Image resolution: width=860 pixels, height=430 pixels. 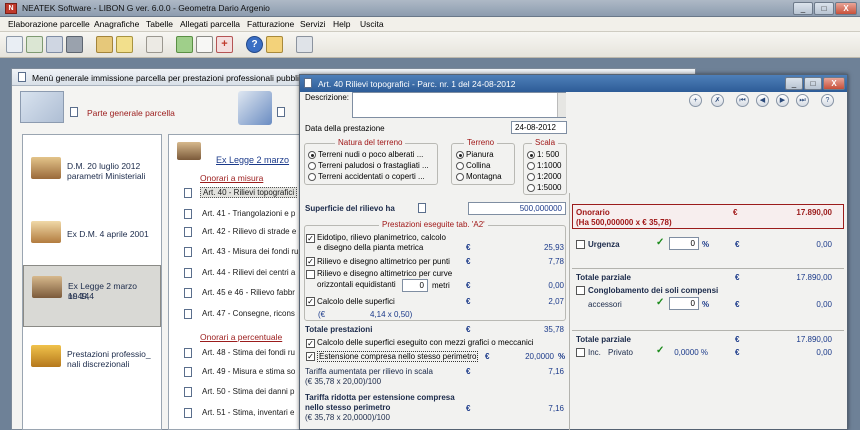 I want to click on inc-value: 0,00, so click(x=824, y=352).